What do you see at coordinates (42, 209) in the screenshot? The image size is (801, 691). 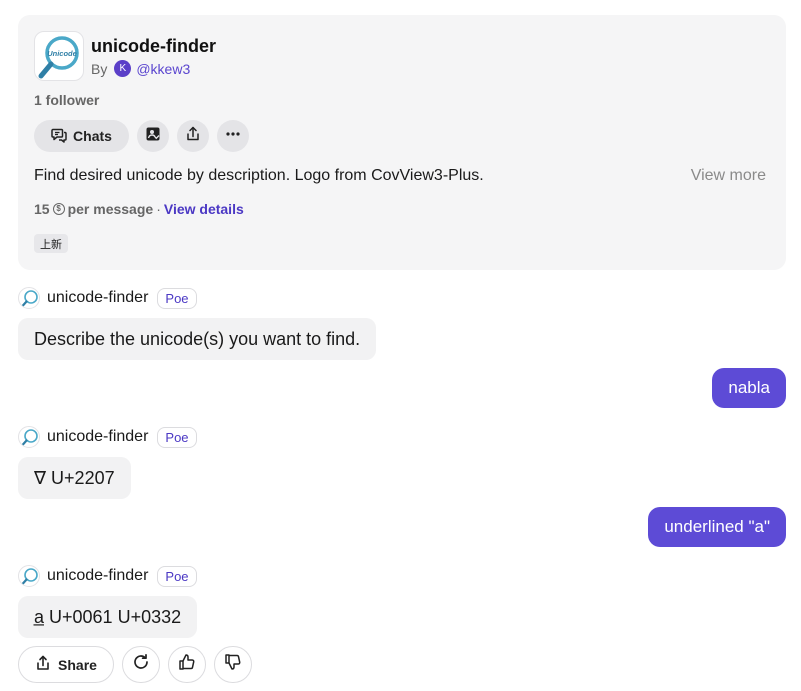 I see `price-value: 15` at bounding box center [42, 209].